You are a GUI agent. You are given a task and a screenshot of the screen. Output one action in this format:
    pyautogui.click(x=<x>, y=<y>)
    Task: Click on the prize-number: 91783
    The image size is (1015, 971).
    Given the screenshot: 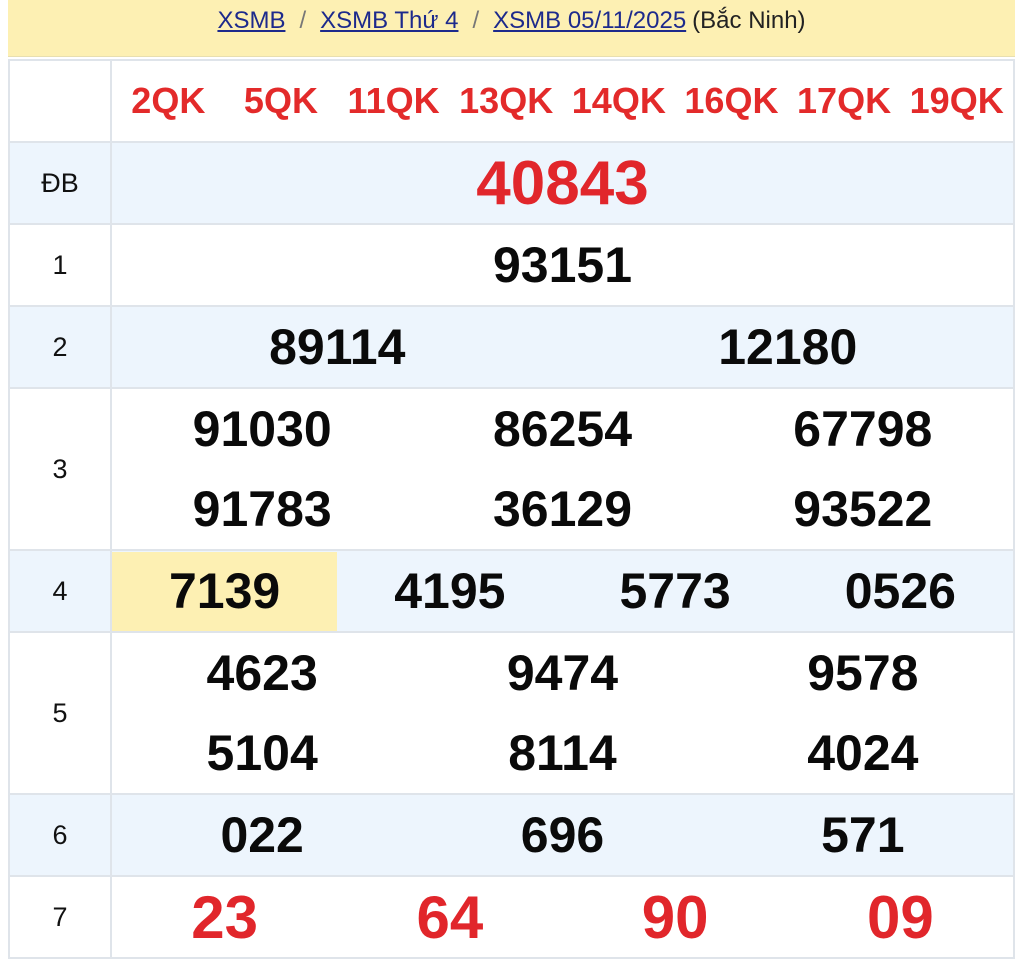 What is the action you would take?
    pyautogui.click(x=262, y=509)
    